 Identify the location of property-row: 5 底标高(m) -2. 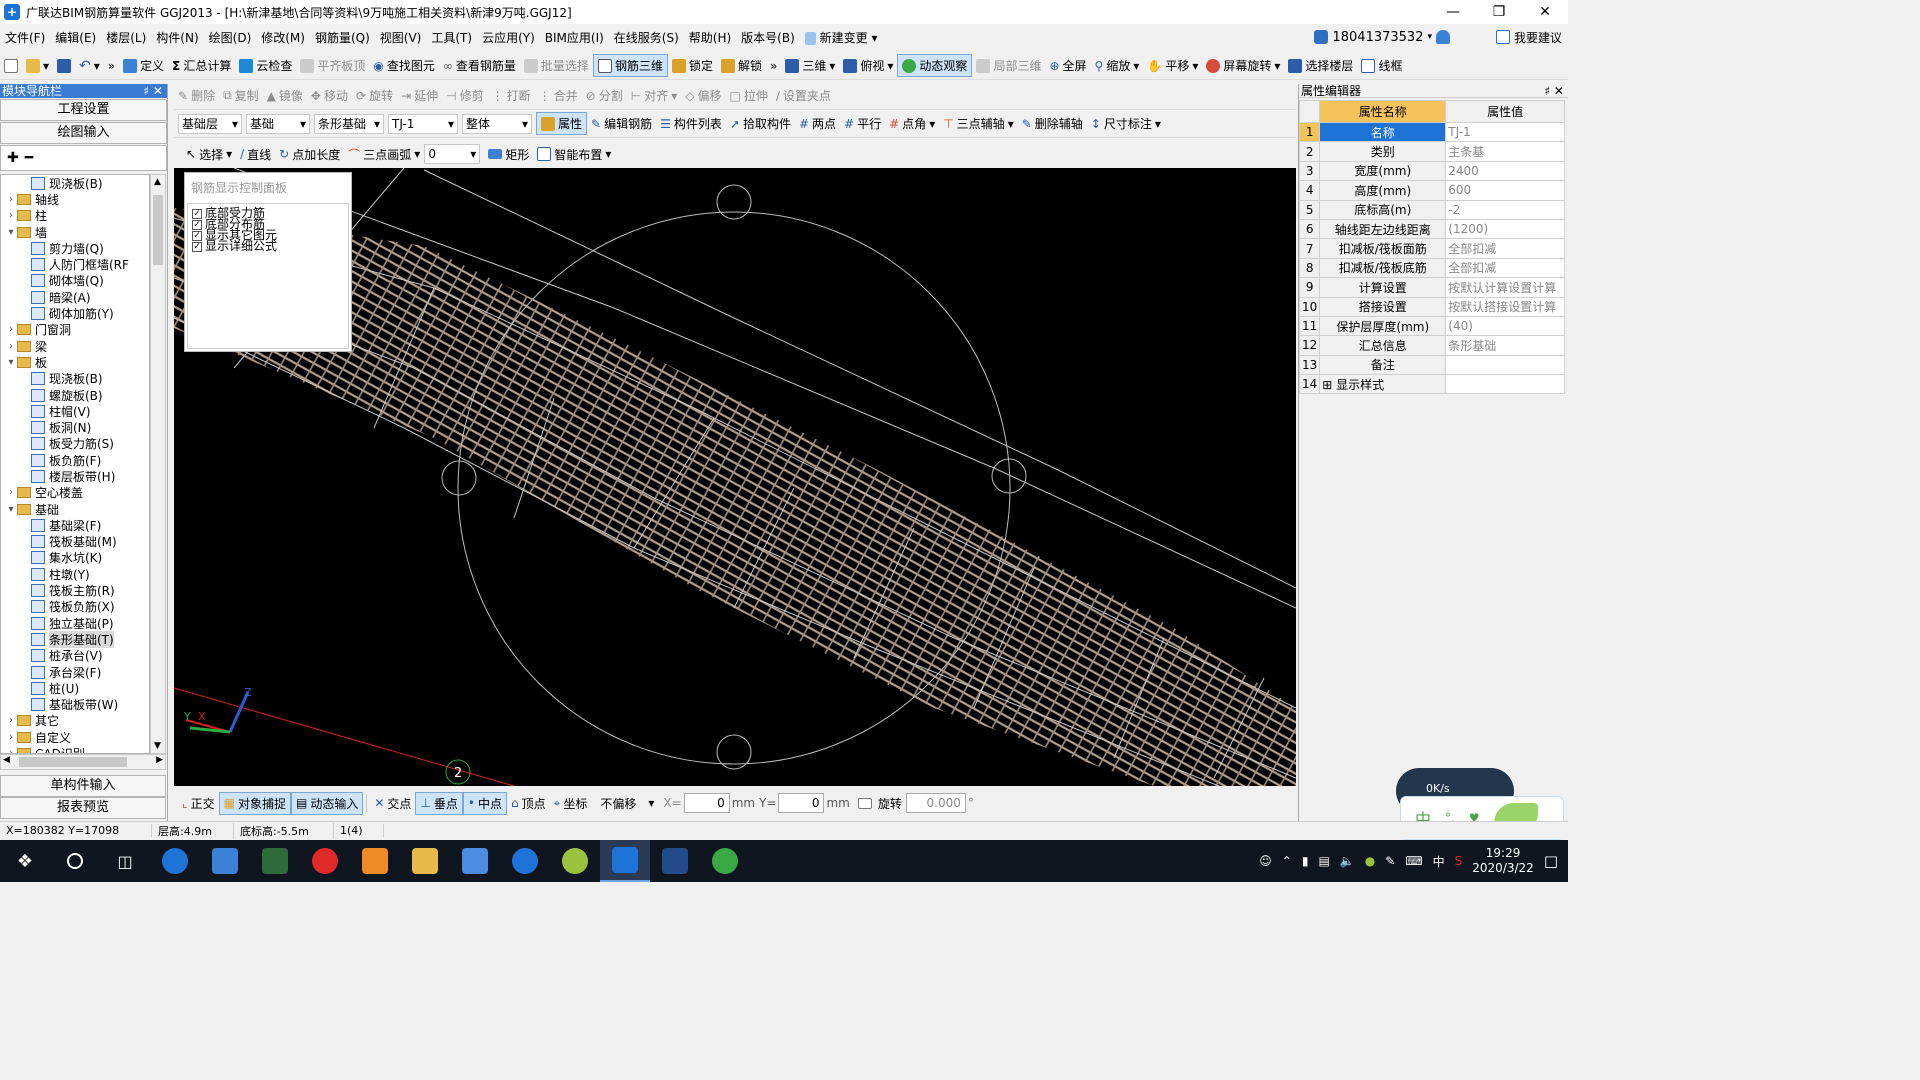
(1431, 209).